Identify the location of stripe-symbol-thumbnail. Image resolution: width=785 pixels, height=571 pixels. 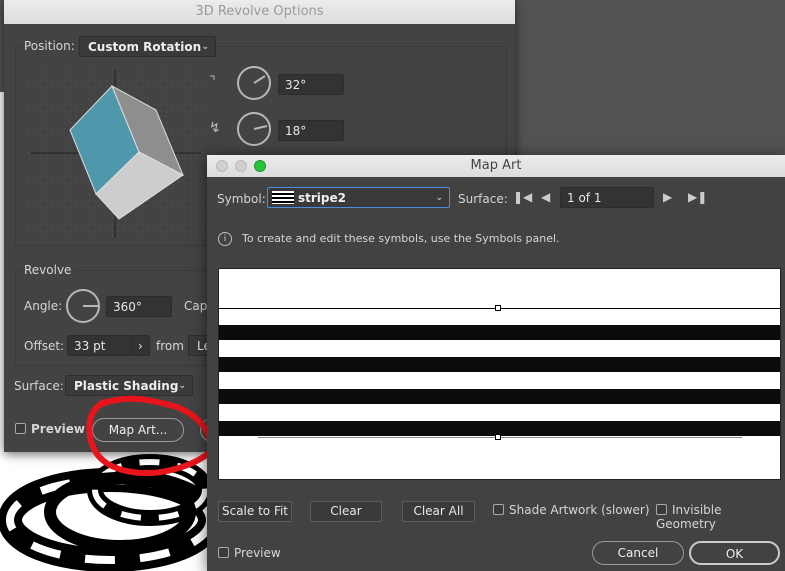
(283, 197).